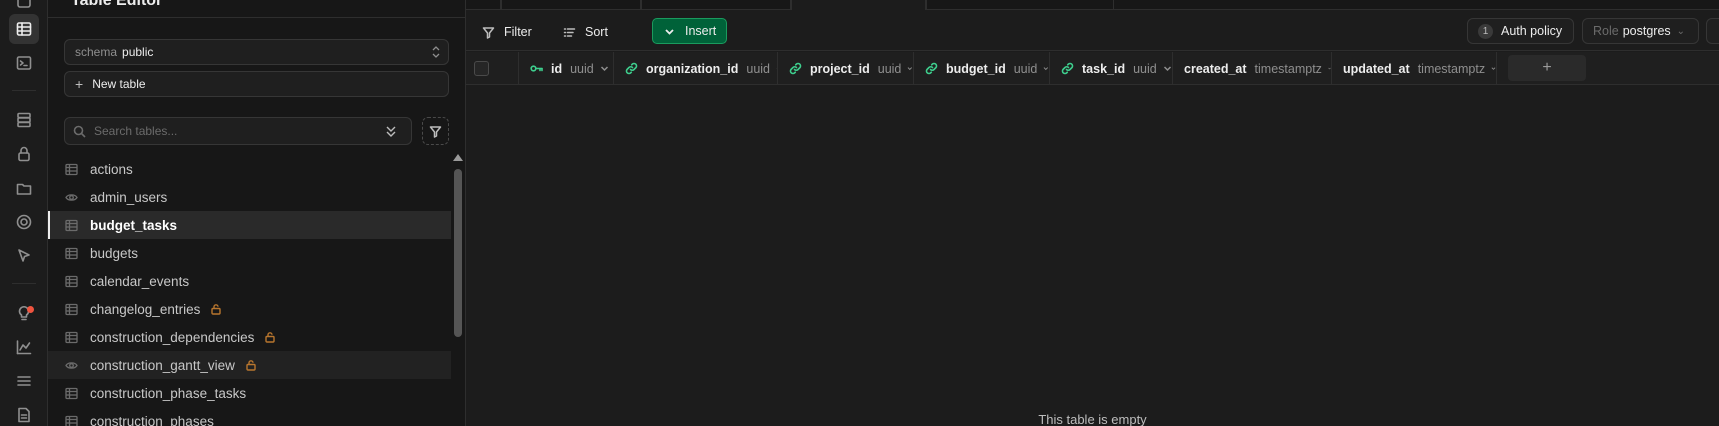 Image resolution: width=1719 pixels, height=426 pixels. Describe the element at coordinates (249, 393) in the screenshot. I see `sidebar-item-construction-phase-tasks: construction_phase_tasks` at that location.